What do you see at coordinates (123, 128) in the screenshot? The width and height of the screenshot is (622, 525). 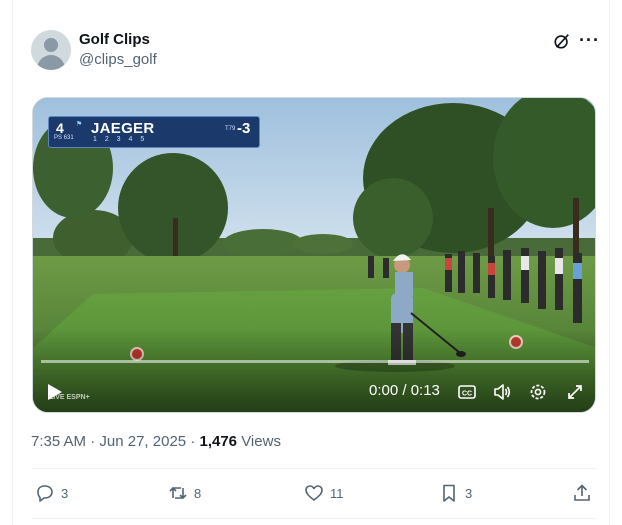 I see `scorebug-player: JAEGER` at bounding box center [123, 128].